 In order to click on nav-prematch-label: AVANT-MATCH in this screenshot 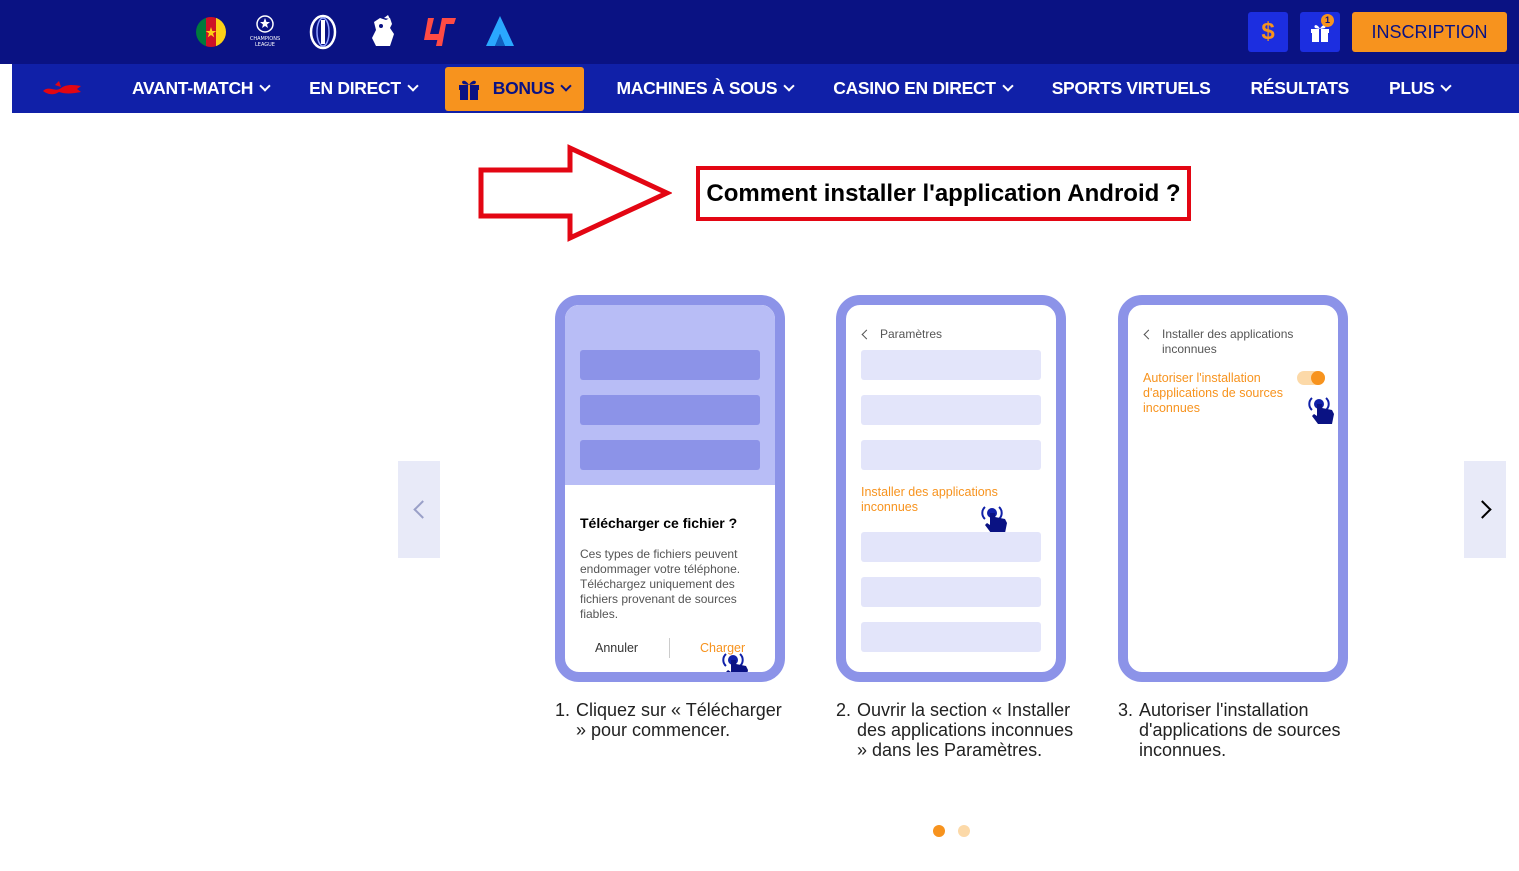, I will do `click(193, 88)`.